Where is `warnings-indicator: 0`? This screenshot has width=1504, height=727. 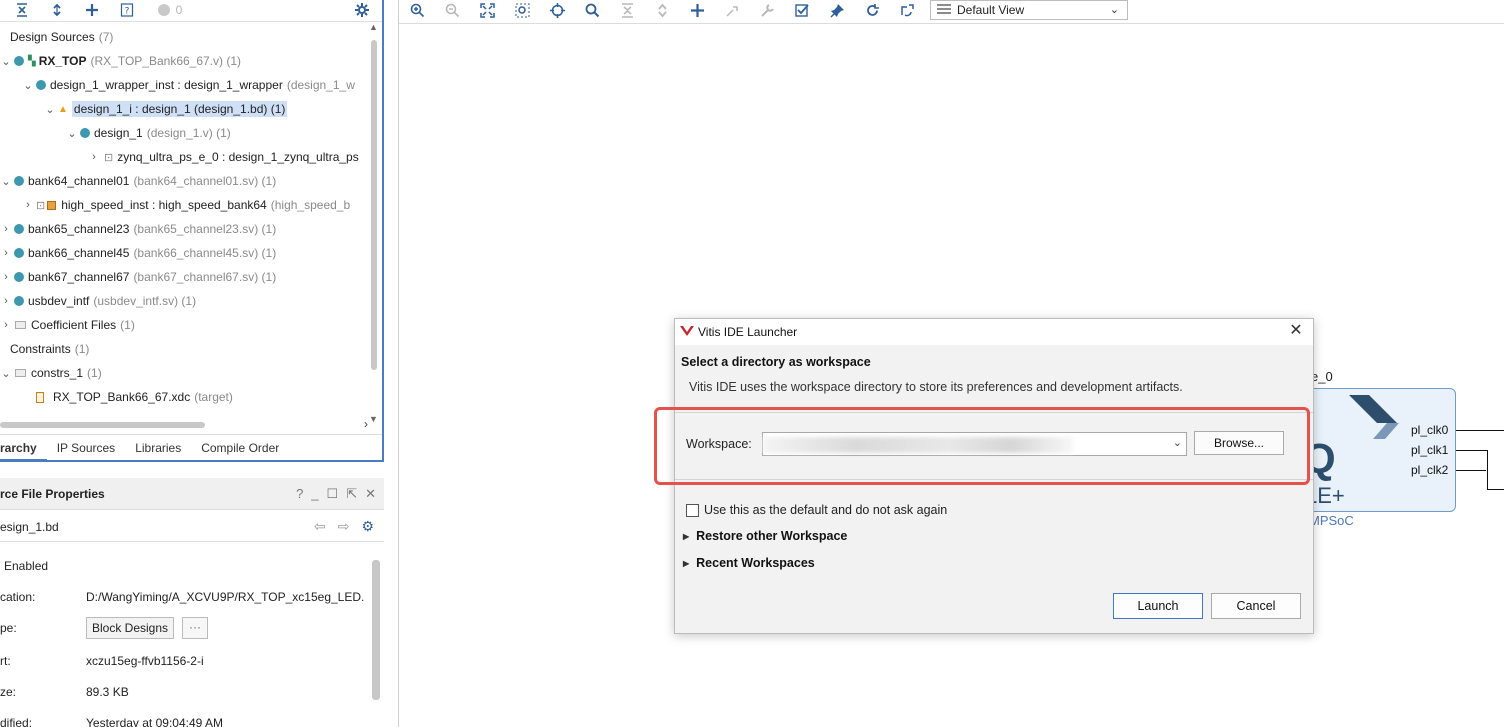 warnings-indicator: 0 is located at coordinates (170, 10).